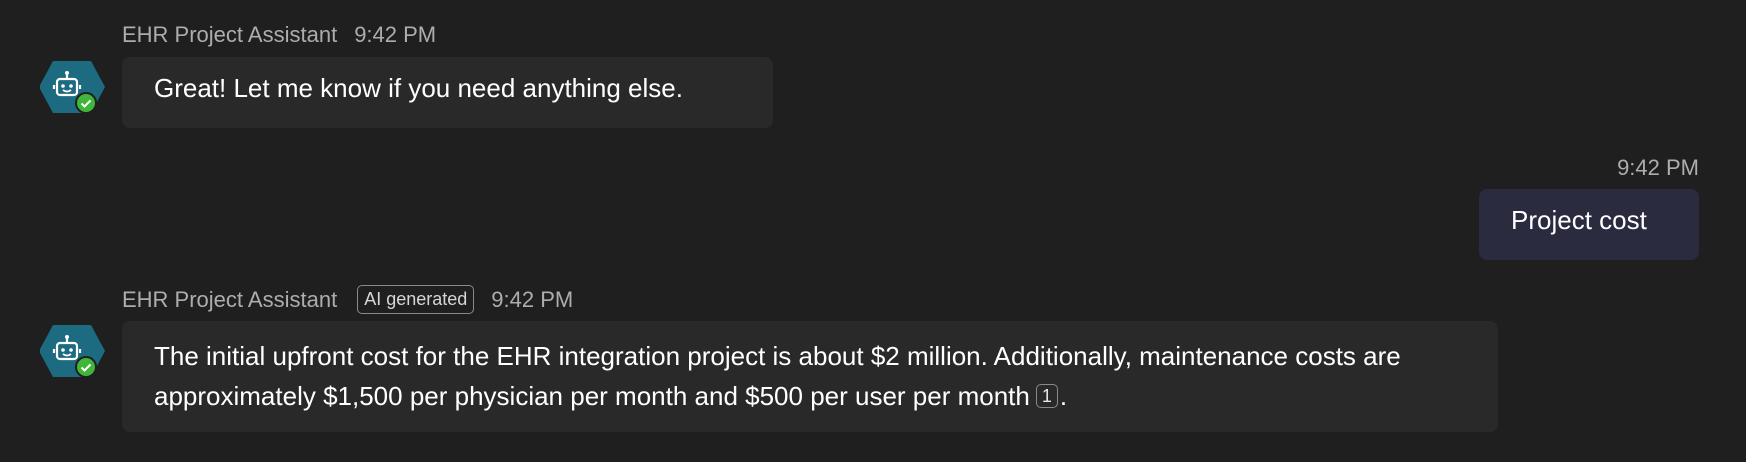 This screenshot has width=1746, height=462. I want to click on user-message-bubble: Project cost, so click(1589, 224).